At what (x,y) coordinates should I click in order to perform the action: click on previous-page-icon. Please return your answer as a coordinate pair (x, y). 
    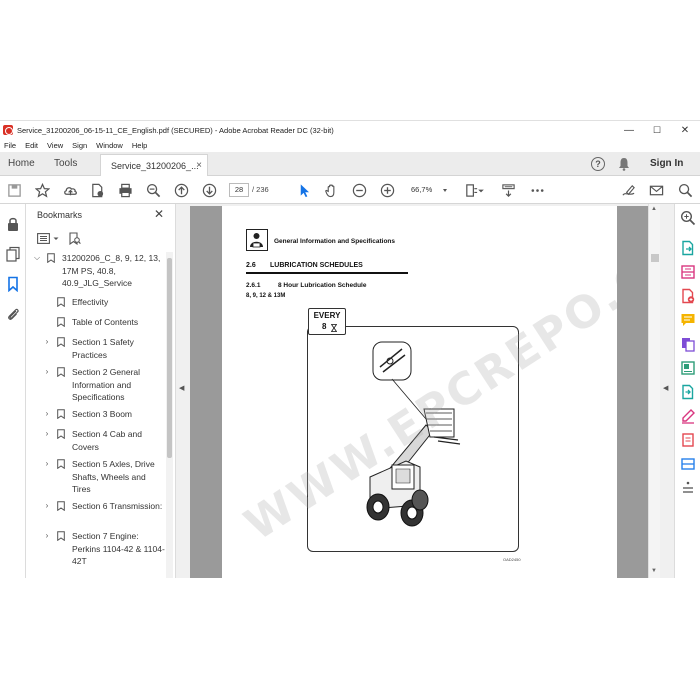
    Looking at the image, I should click on (181, 190).